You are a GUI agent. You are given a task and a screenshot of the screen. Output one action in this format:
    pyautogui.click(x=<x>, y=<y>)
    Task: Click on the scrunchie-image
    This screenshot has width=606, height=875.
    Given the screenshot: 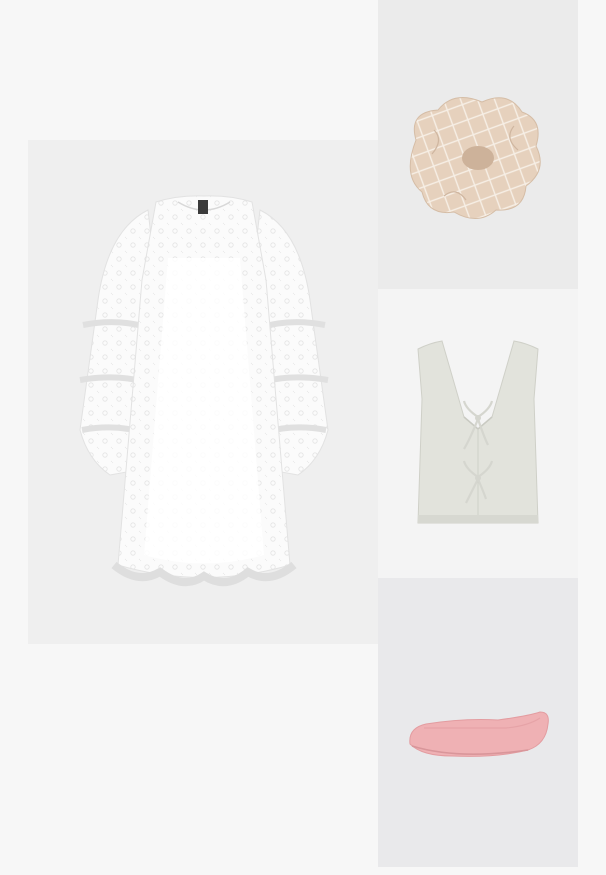 What is the action you would take?
    pyautogui.click(x=475, y=158)
    